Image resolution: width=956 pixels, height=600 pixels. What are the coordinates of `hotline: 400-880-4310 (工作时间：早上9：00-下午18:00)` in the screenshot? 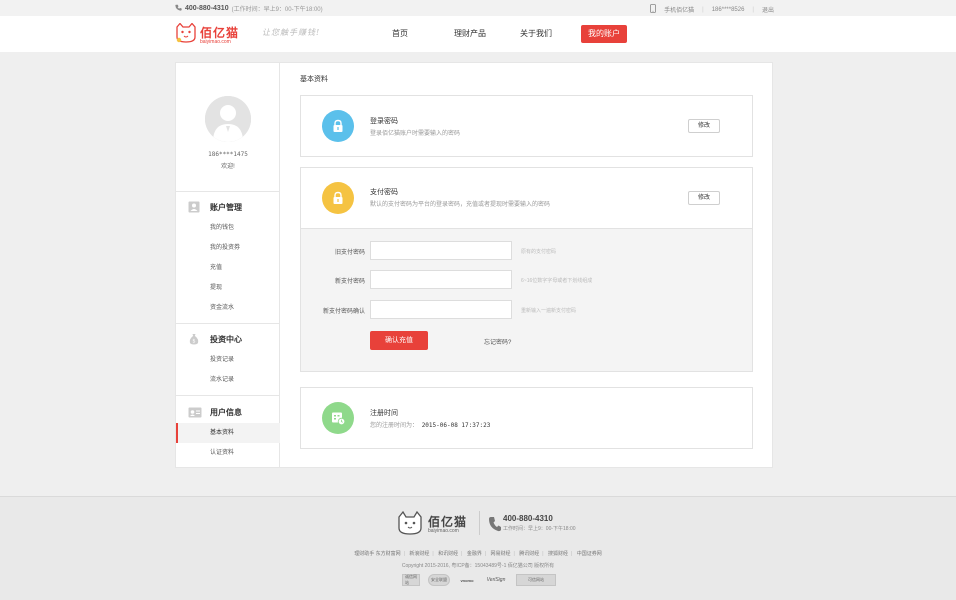 It's located at (249, 8).